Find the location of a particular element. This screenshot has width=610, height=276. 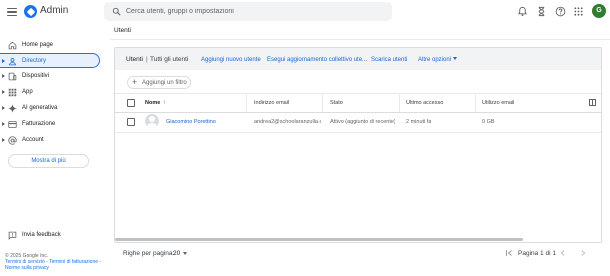

notifications-bell-icon is located at coordinates (522, 11).